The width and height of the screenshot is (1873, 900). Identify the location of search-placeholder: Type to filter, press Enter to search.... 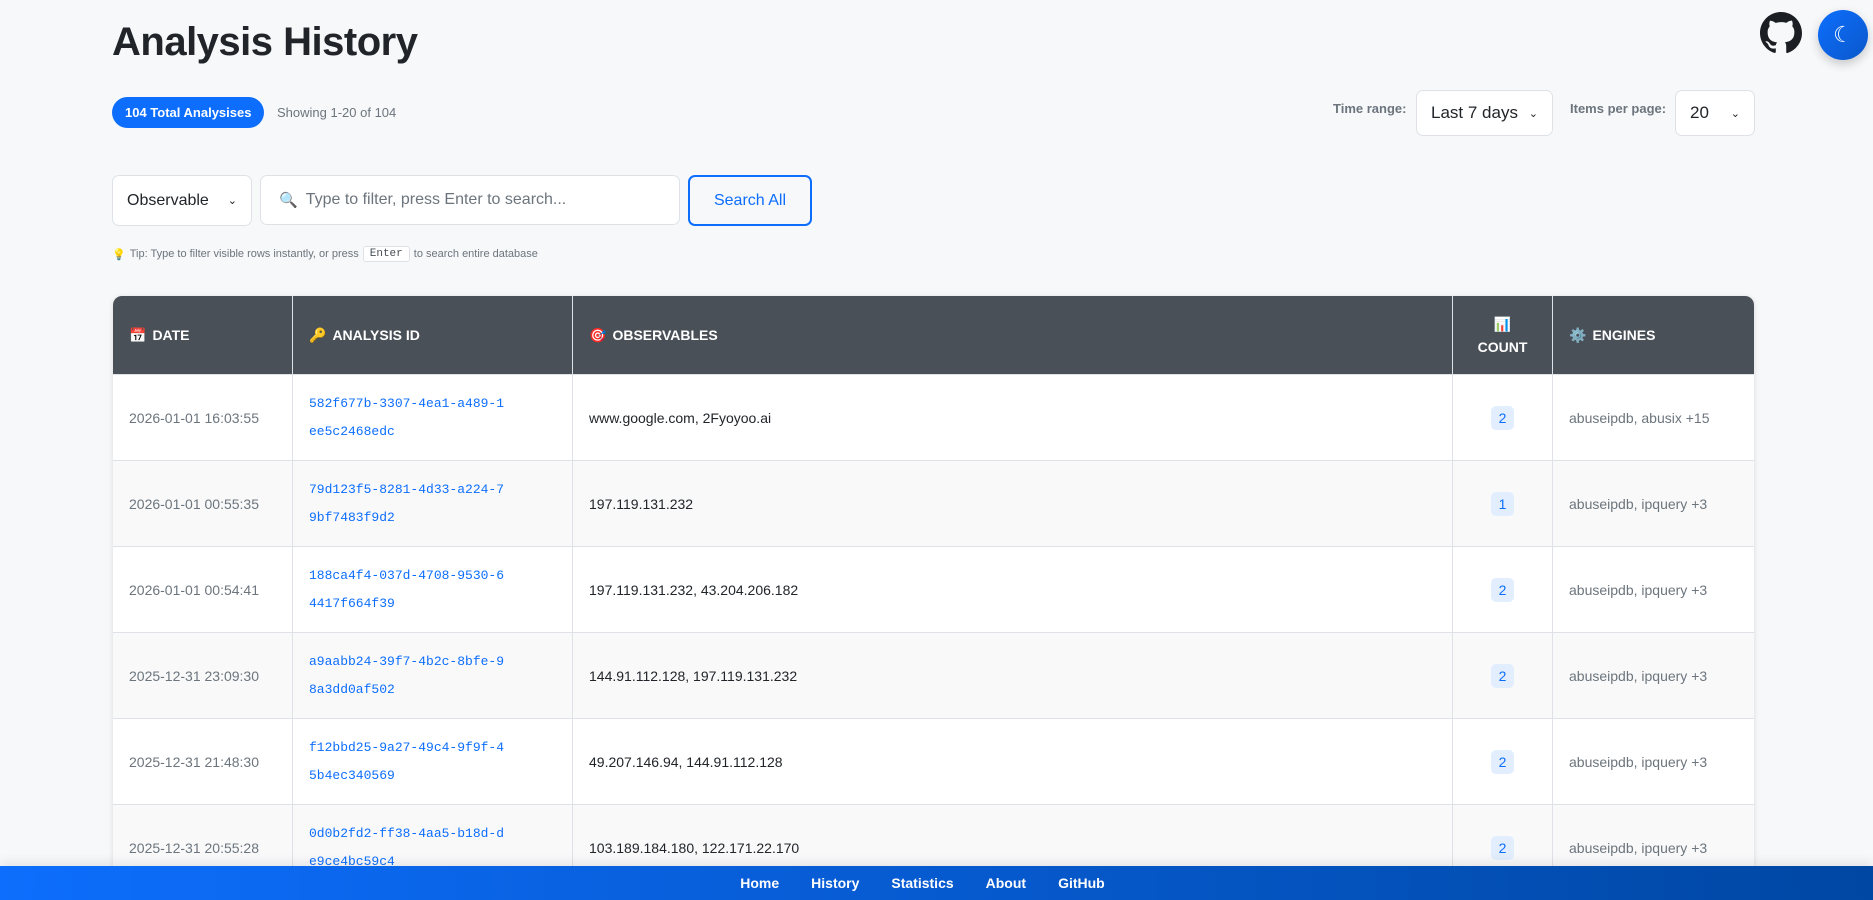
(436, 199).